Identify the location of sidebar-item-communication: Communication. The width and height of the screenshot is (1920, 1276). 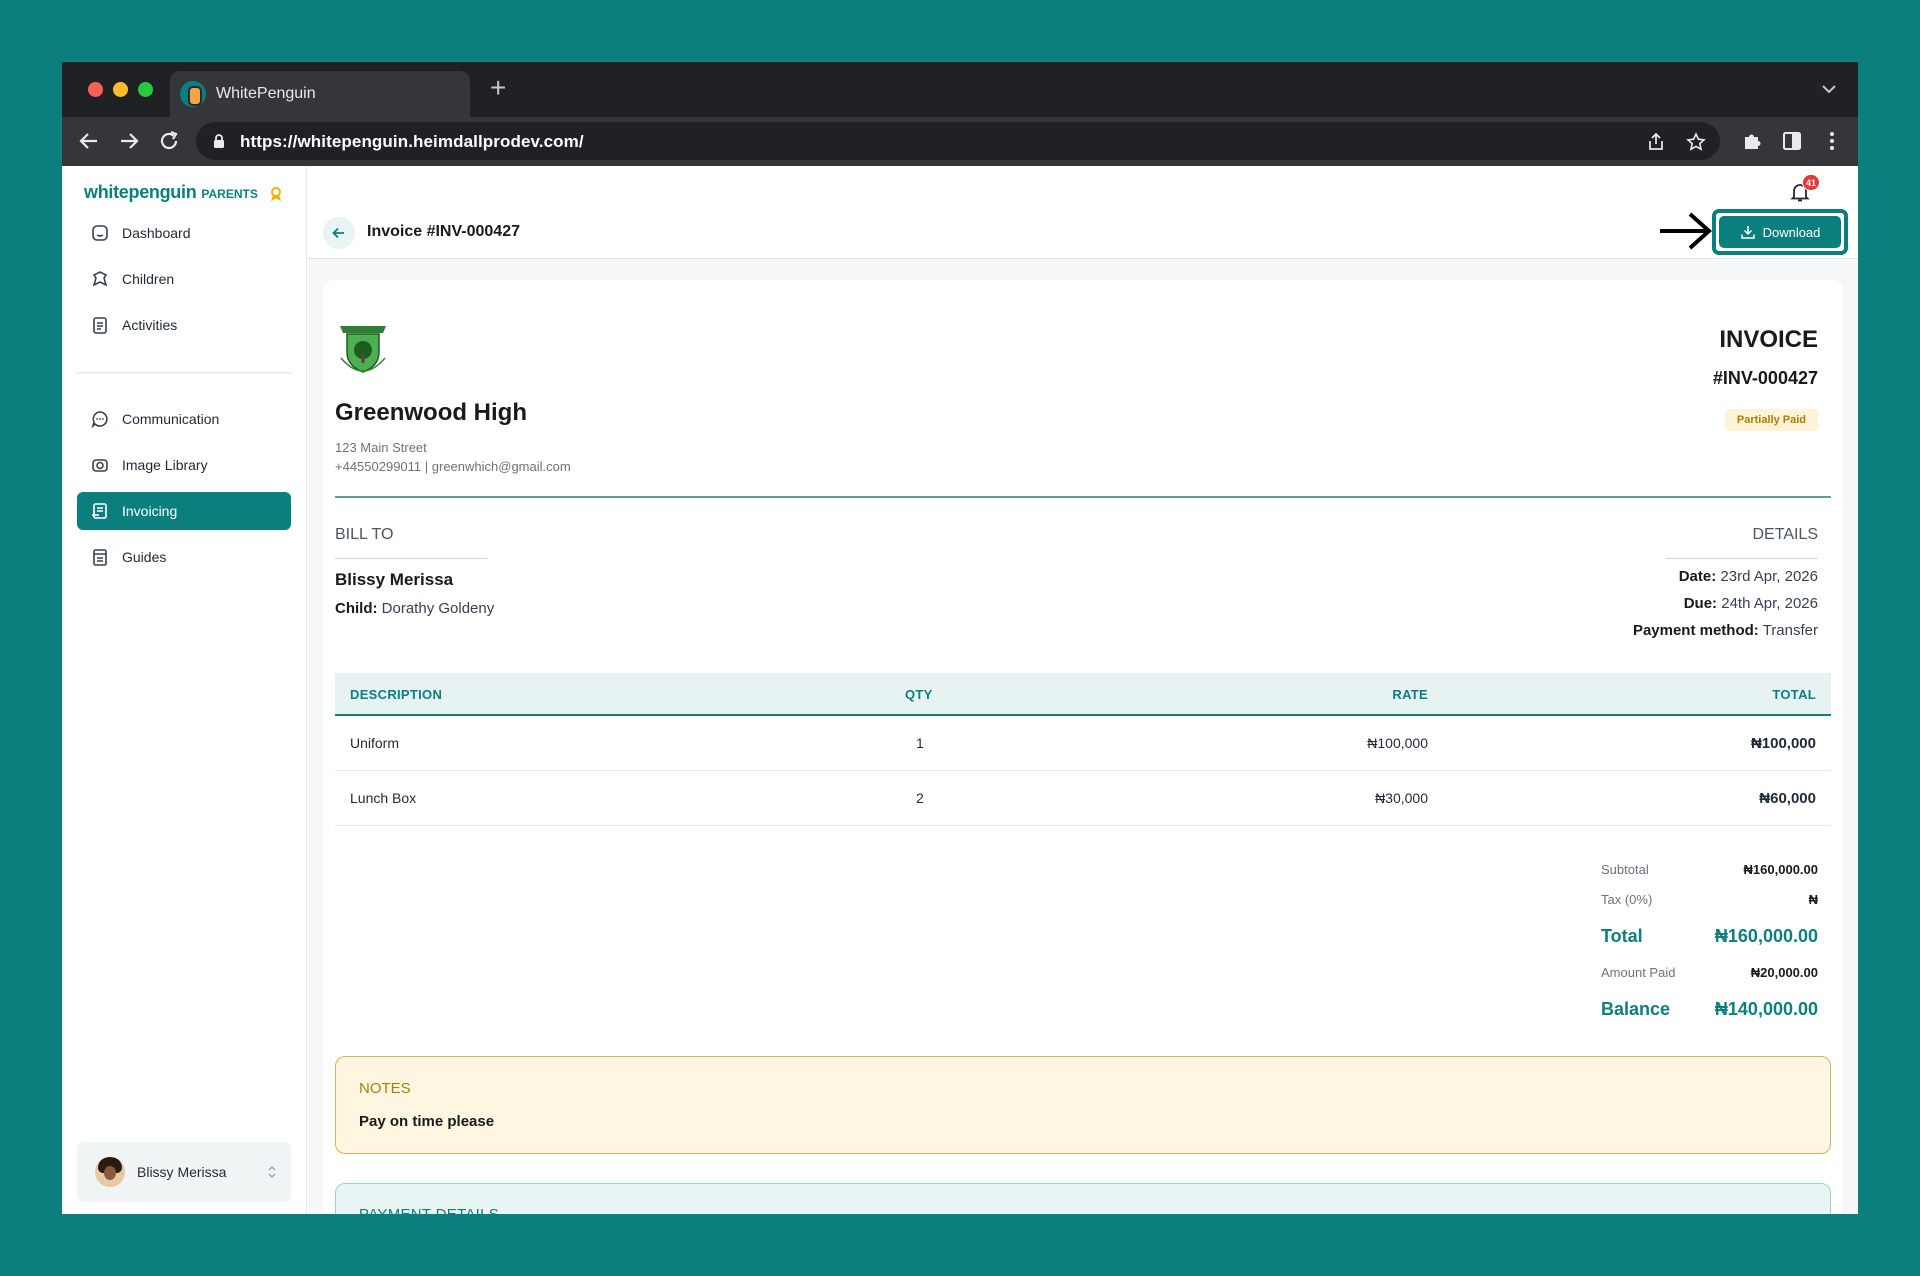
(184, 419).